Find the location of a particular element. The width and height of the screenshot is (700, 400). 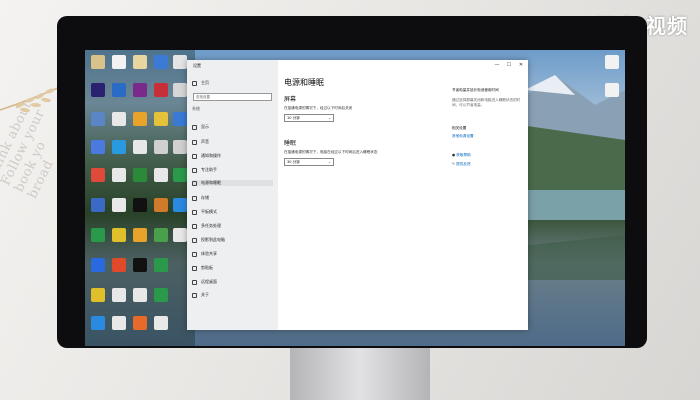

nav-item-shared: 体验共享 is located at coordinates (204, 254).